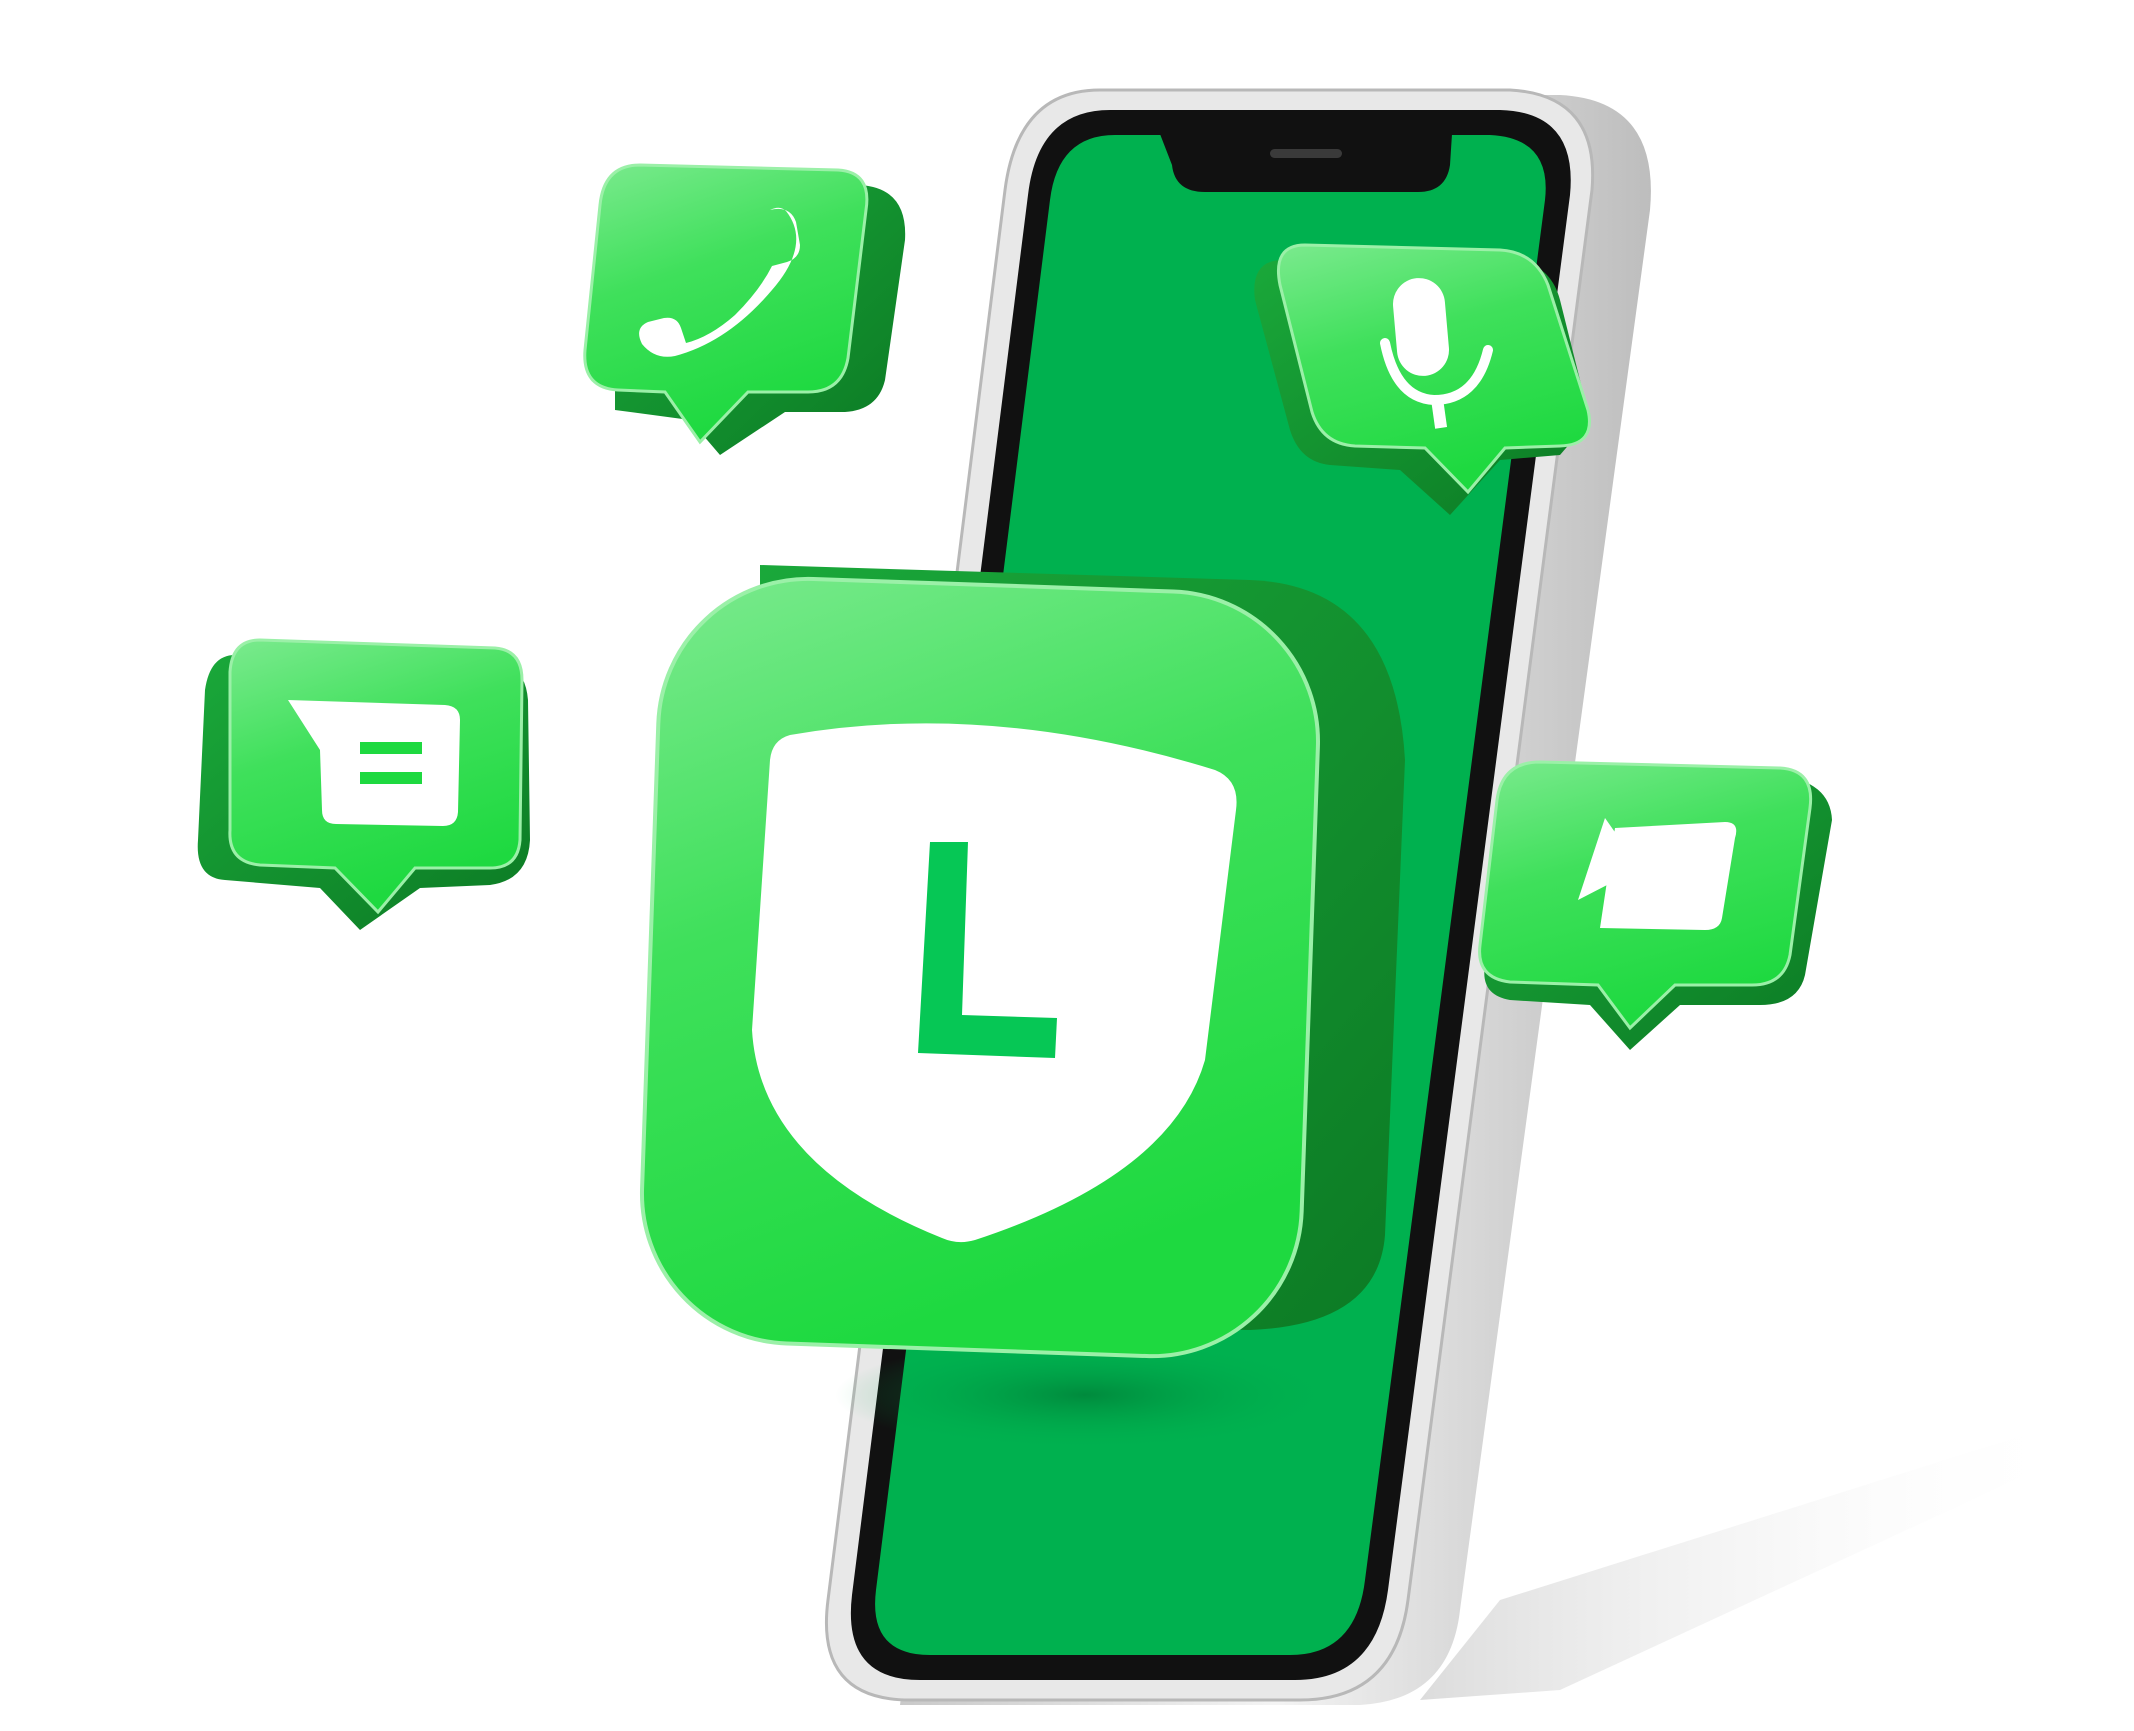  What do you see at coordinates (1085, 1395) in the screenshot?
I see `badge-shadow` at bounding box center [1085, 1395].